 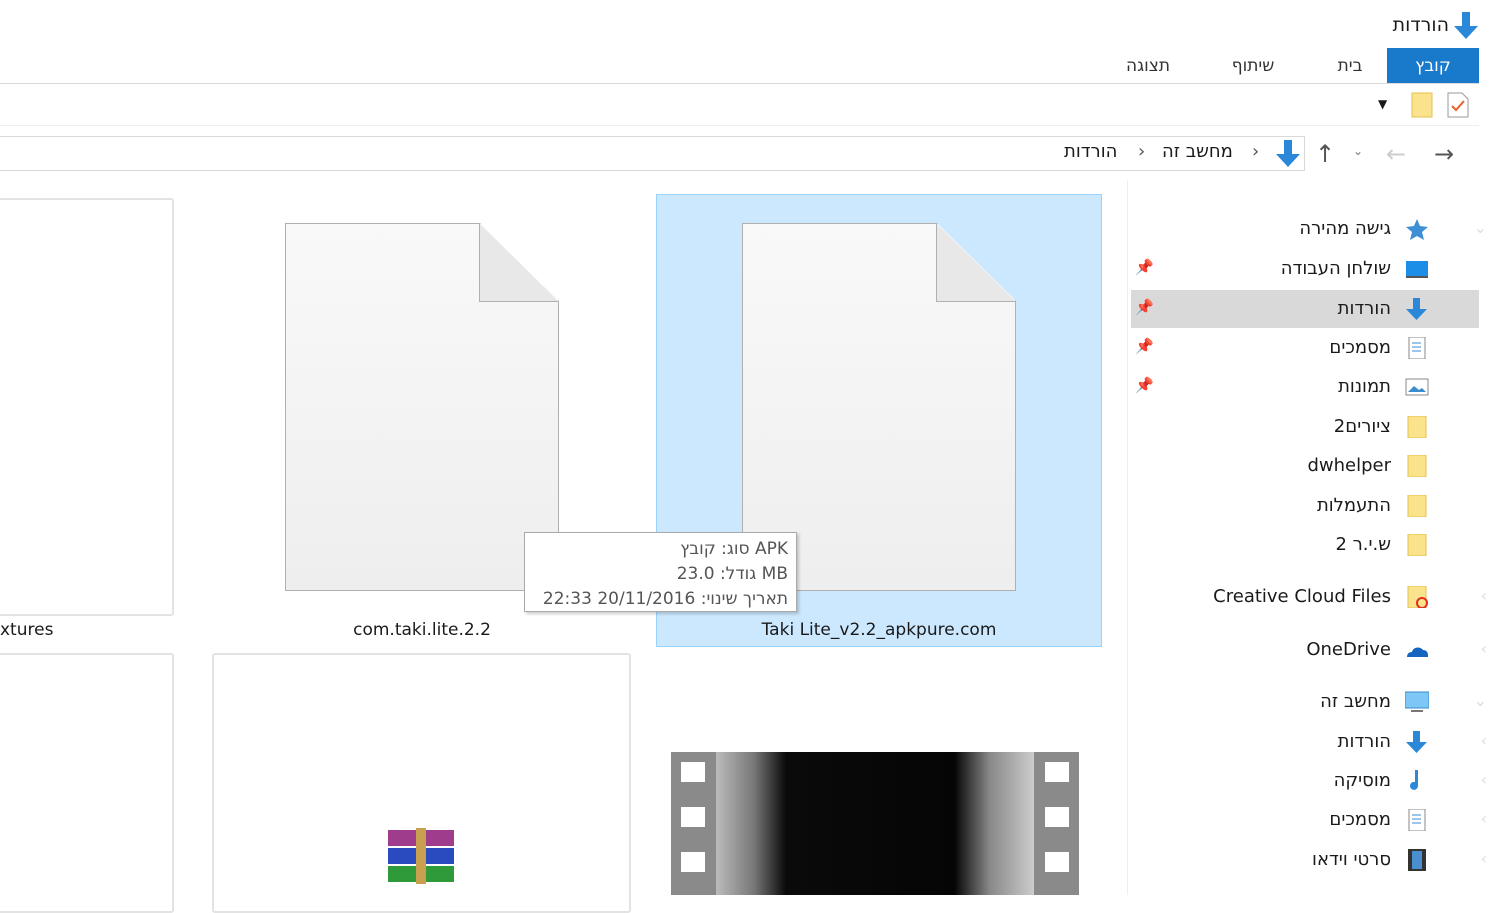 What do you see at coordinates (1305, 506) in the screenshot?
I see `sidebar-item: התעמלות` at bounding box center [1305, 506].